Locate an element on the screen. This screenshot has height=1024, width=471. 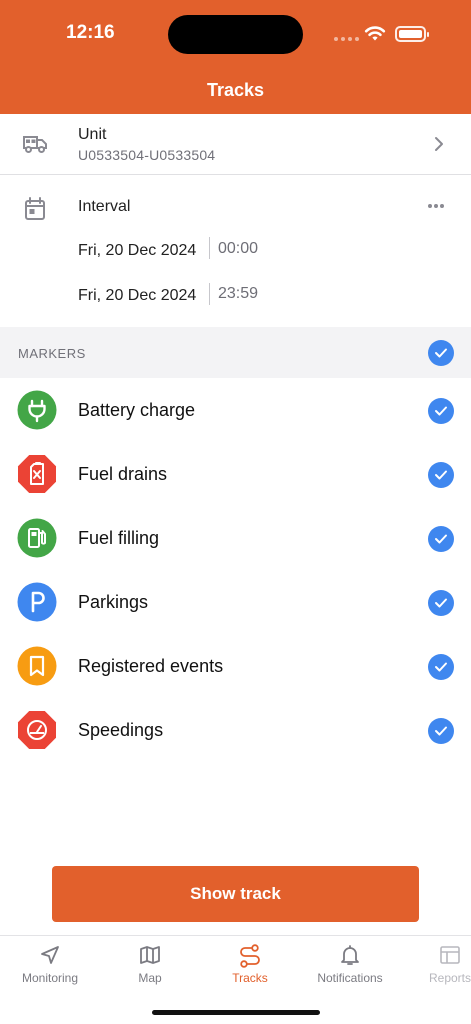
cellular-signal-icon is located at coordinates (346, 39).